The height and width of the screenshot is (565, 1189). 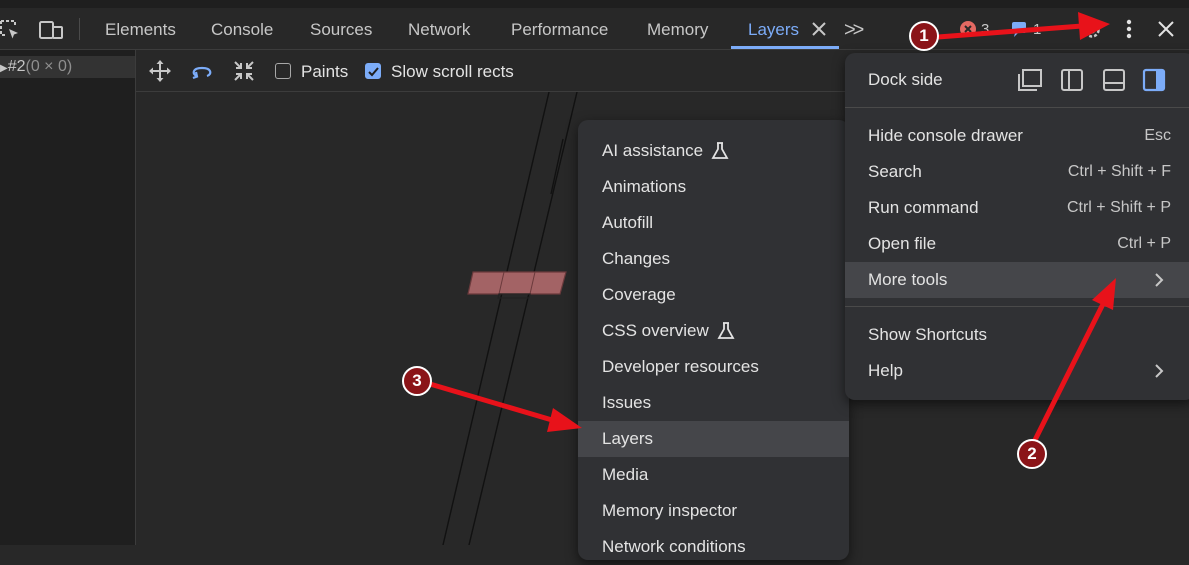 What do you see at coordinates (417, 381) in the screenshot?
I see `annotation-badge-3: 3` at bounding box center [417, 381].